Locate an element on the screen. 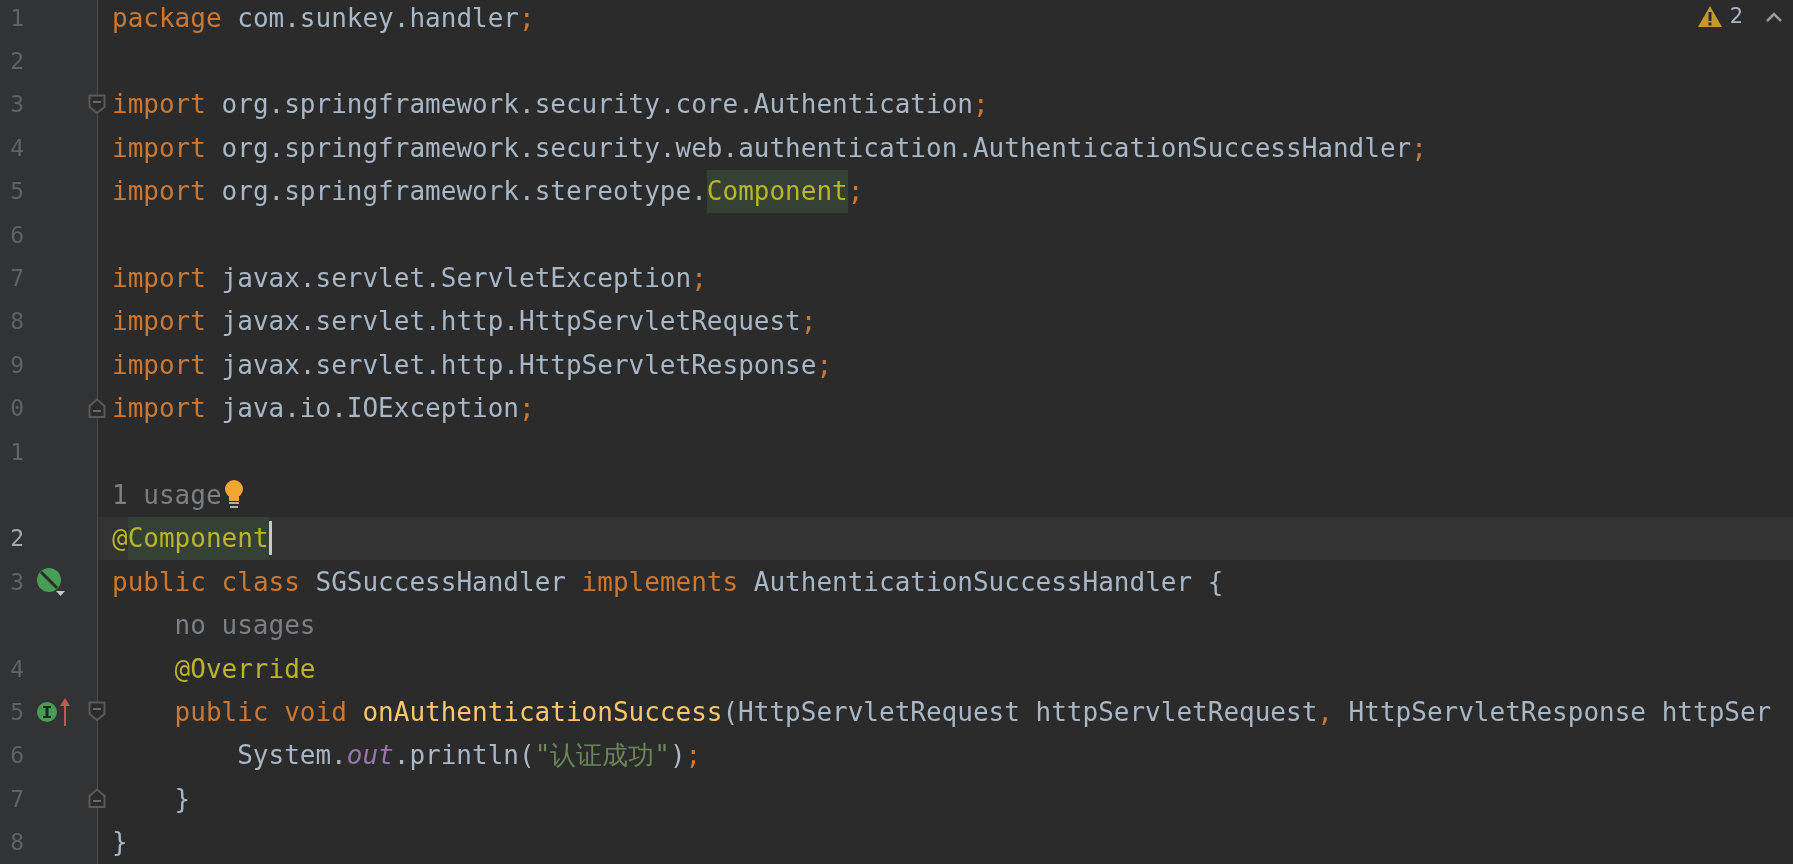  warning-count: 2 is located at coordinates (1736, 16).